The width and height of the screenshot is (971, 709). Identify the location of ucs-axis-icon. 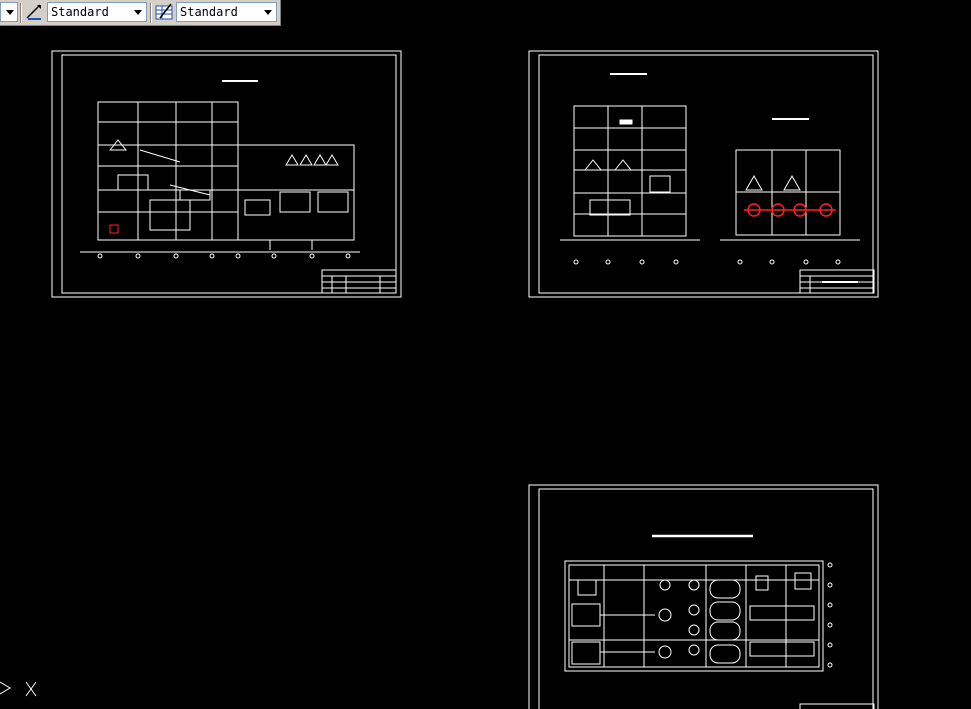
(18, 689).